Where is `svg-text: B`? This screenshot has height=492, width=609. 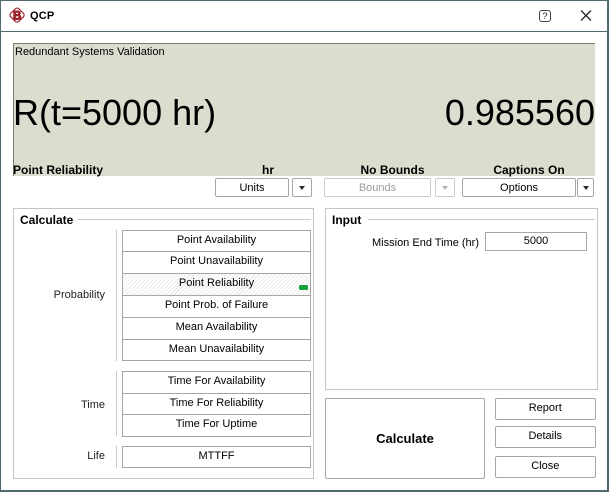
svg-text: B is located at coordinates (17, 16).